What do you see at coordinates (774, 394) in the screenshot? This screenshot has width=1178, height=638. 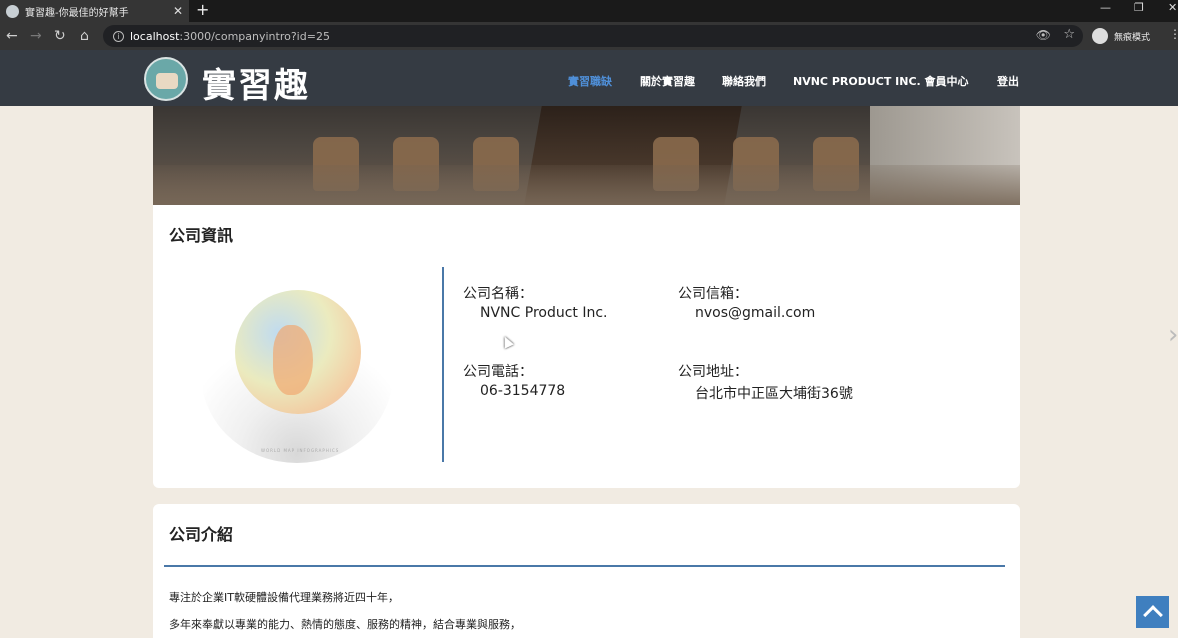 I see `company-address-value: 台北市中正區大埔街36號` at bounding box center [774, 394].